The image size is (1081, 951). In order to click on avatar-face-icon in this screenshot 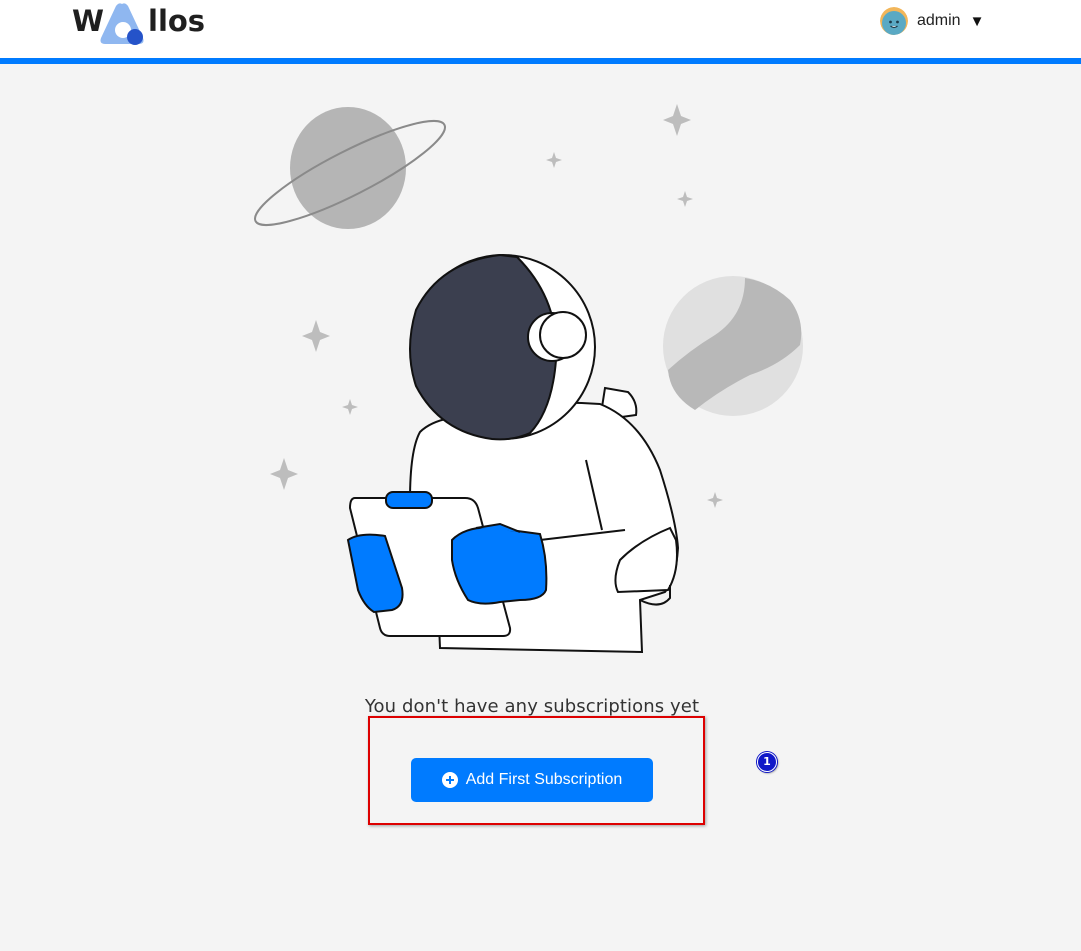, I will do `click(894, 21)`.